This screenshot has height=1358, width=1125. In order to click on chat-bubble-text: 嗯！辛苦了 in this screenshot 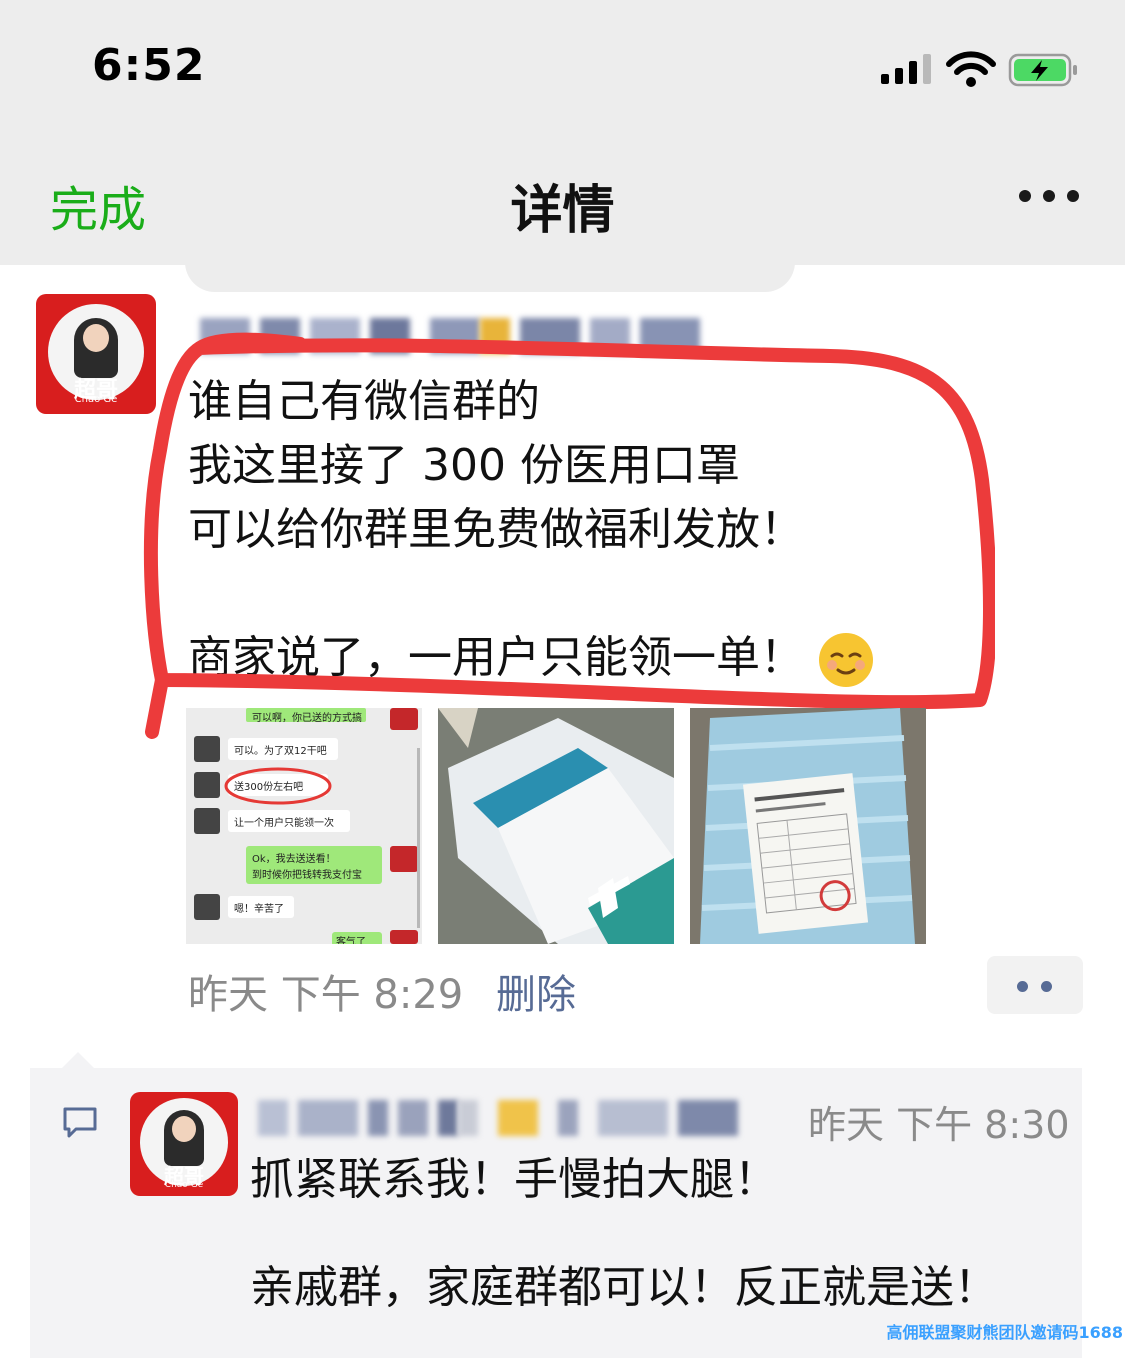, I will do `click(259, 909)`.